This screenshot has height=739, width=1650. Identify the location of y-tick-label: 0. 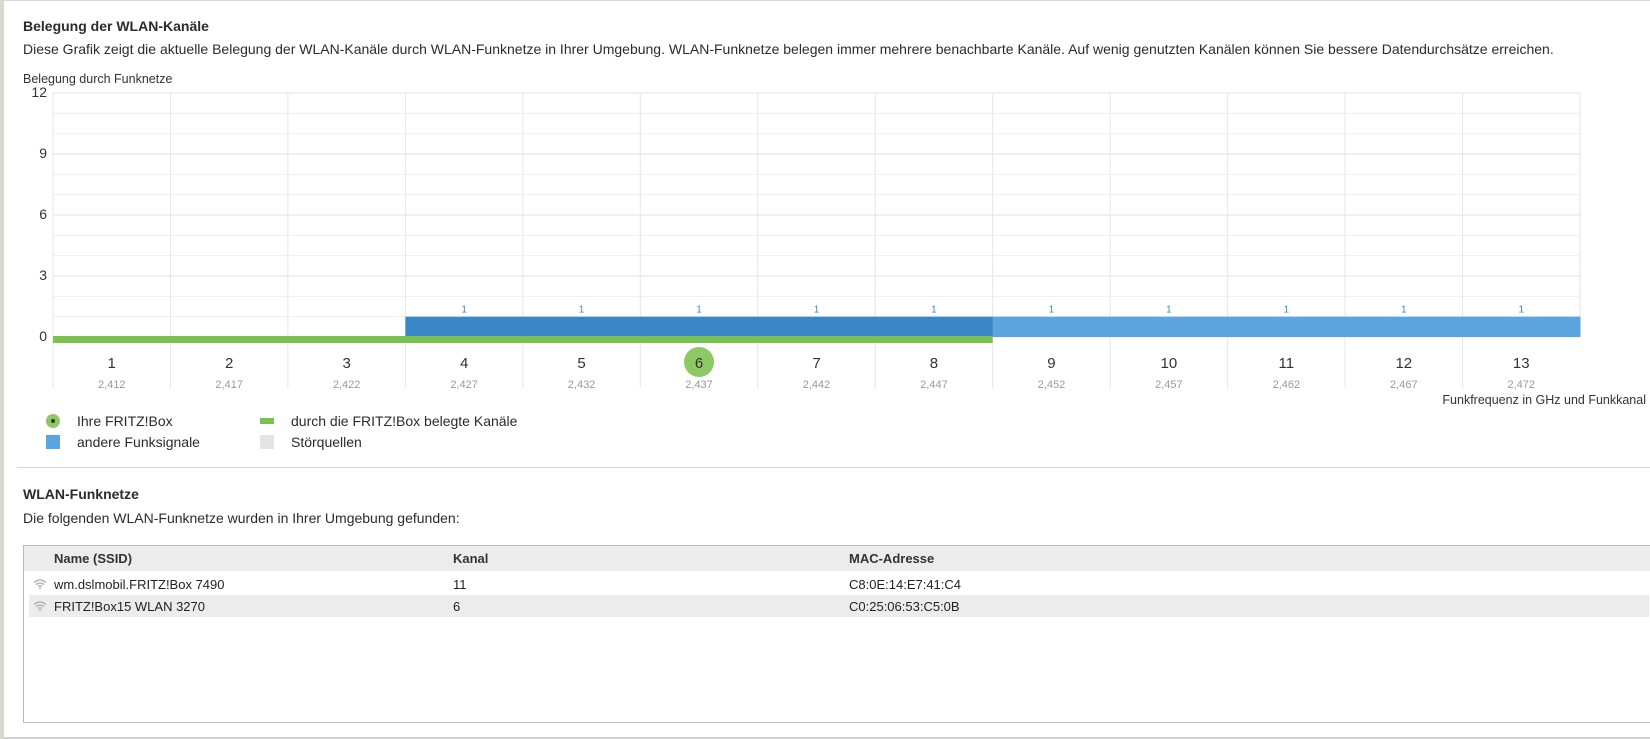
(43, 336).